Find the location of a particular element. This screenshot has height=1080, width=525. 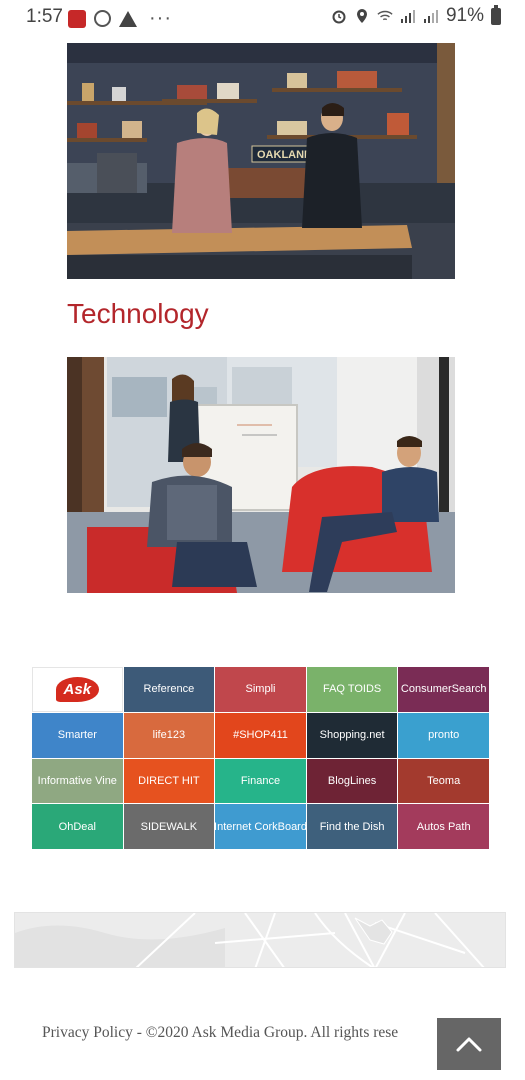

brand-tile-teoma: Teoma is located at coordinates (443, 781).